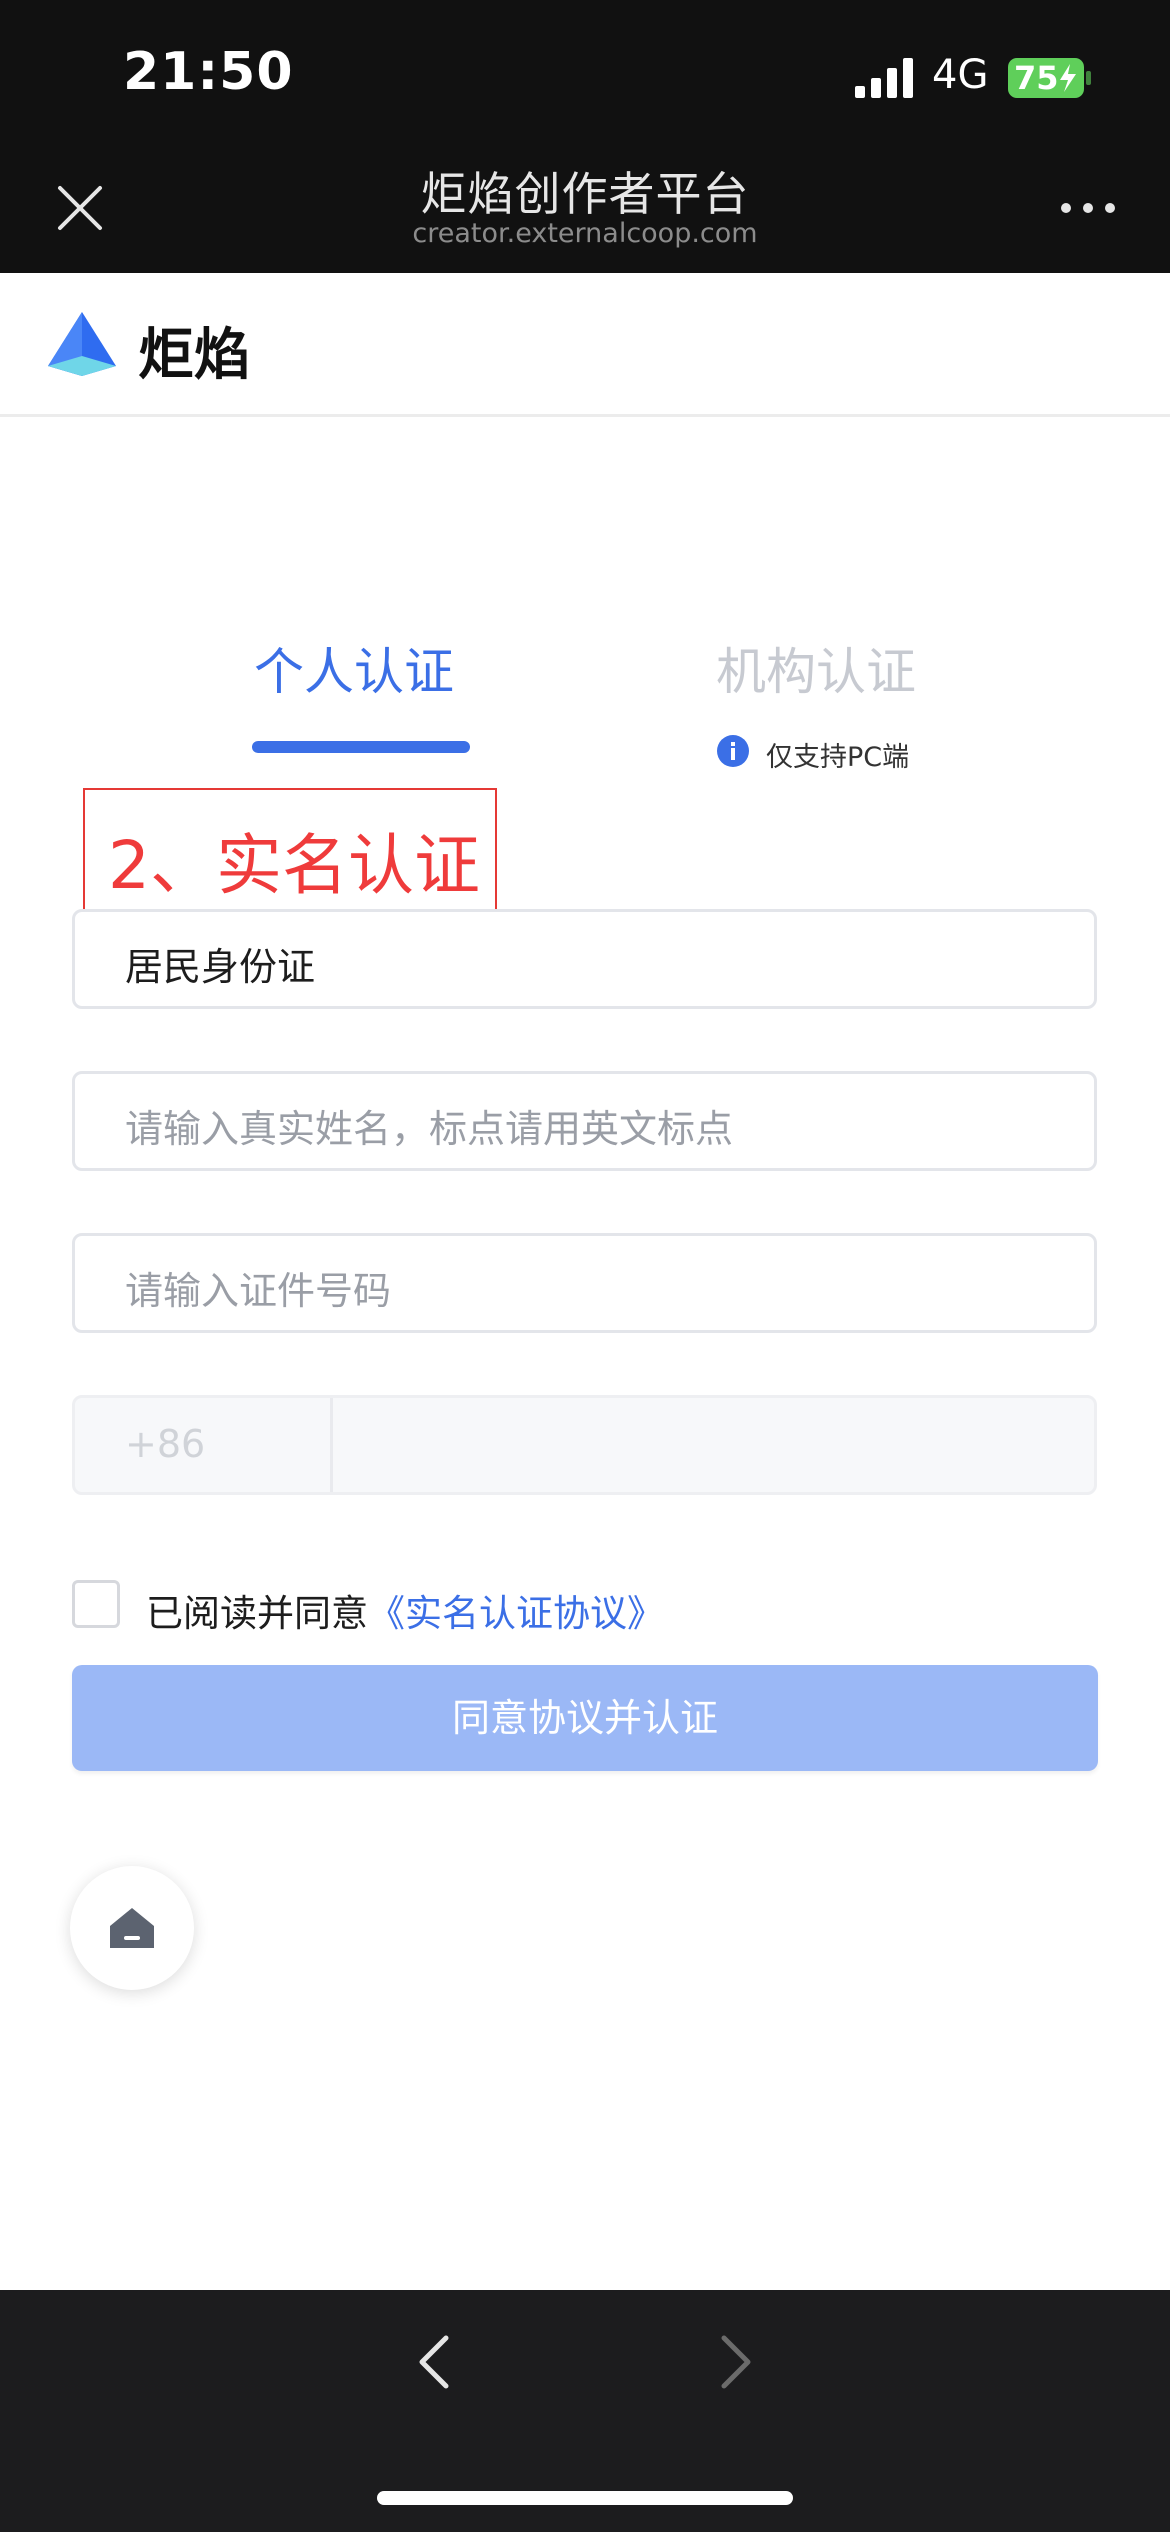  What do you see at coordinates (584, 1445) in the screenshot?
I see `phone-input: +86` at bounding box center [584, 1445].